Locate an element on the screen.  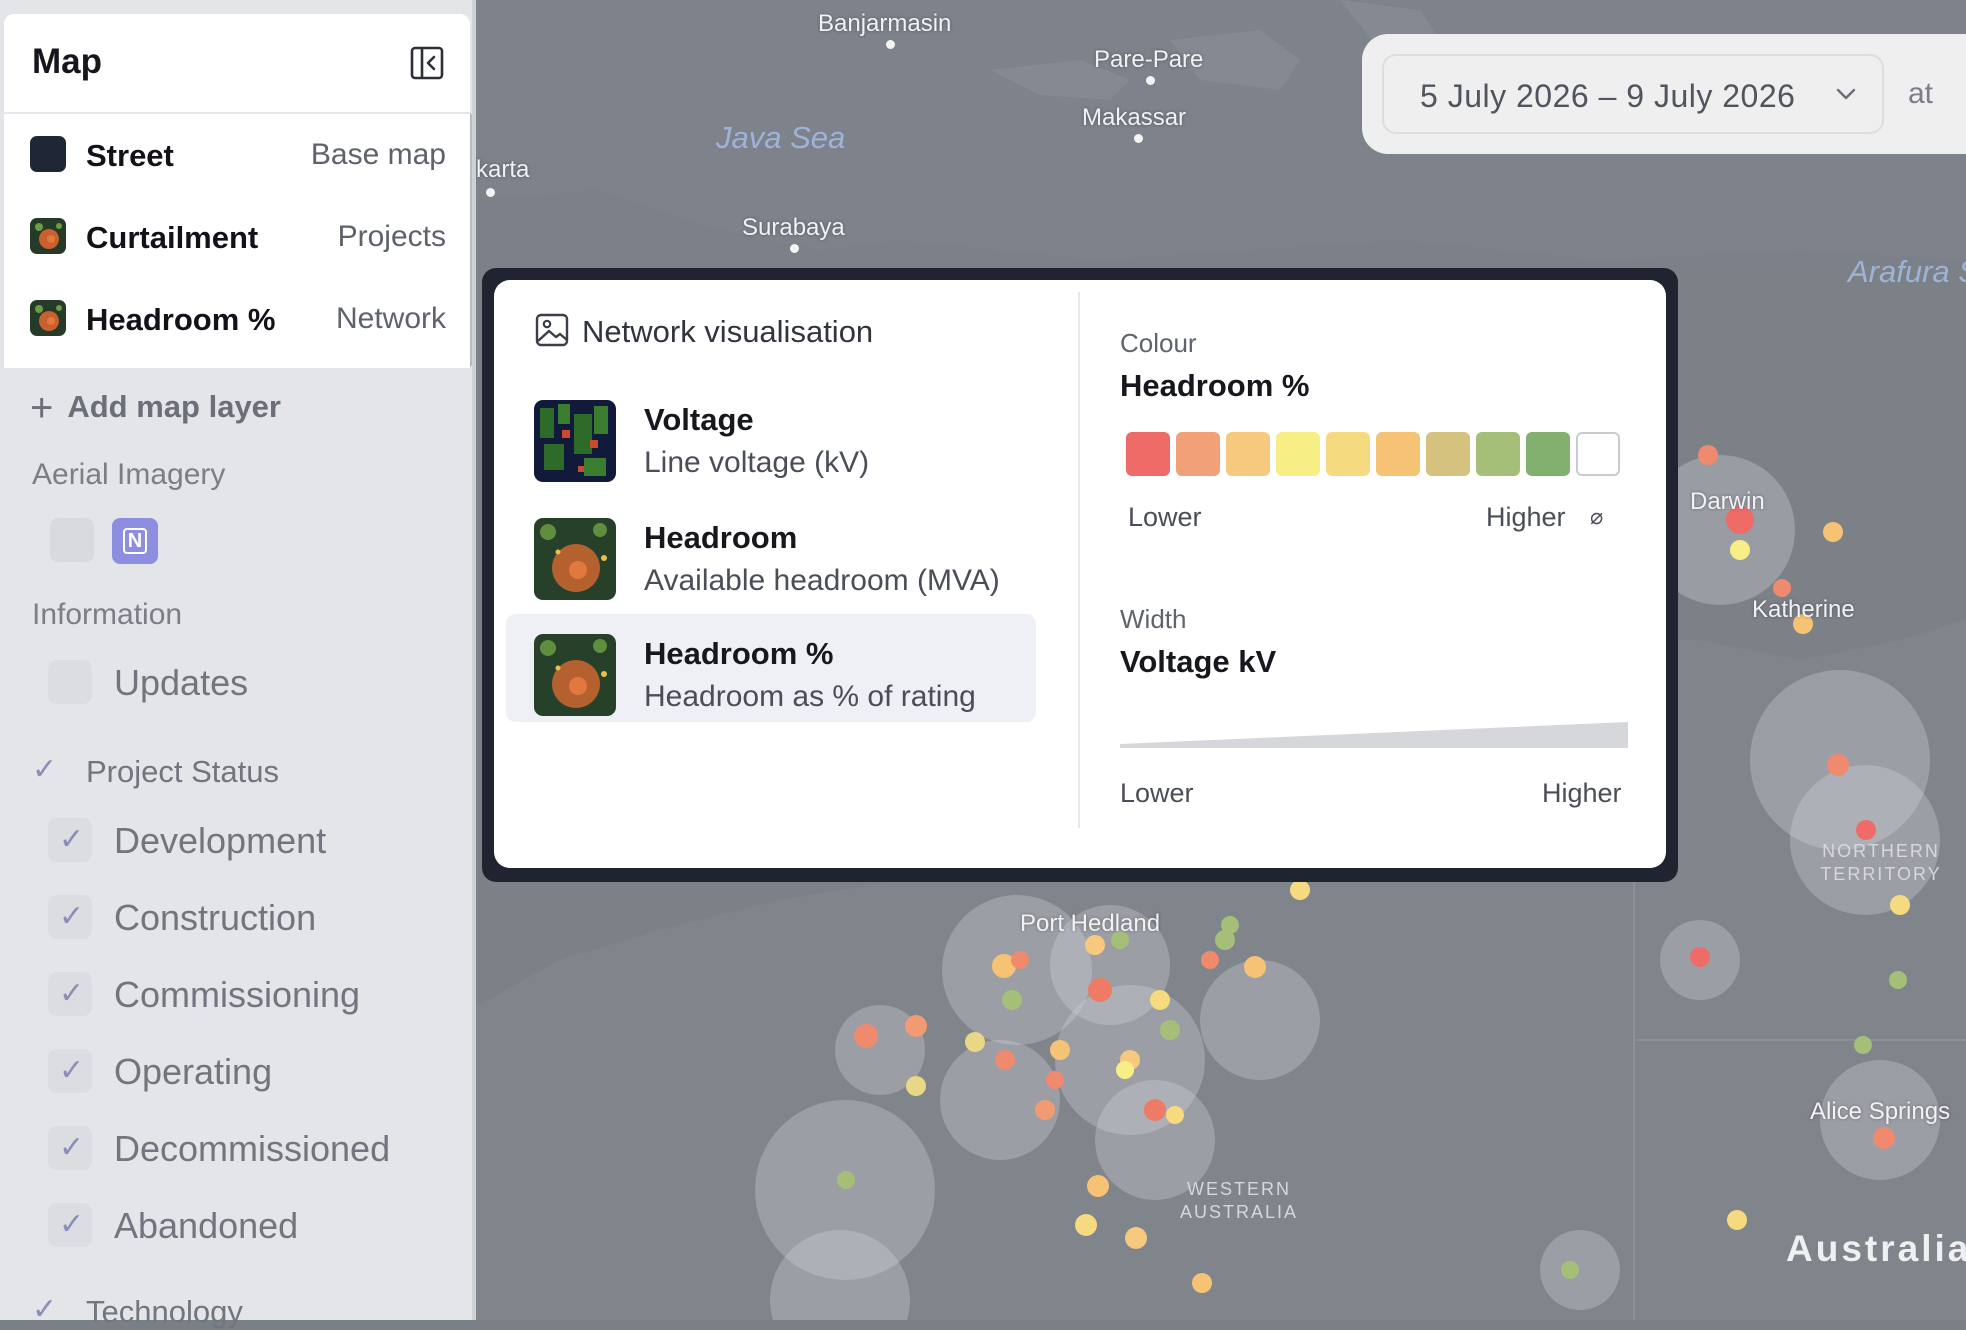
option-headroom: Headroom Available headroom (MVA) is located at coordinates (771, 552).